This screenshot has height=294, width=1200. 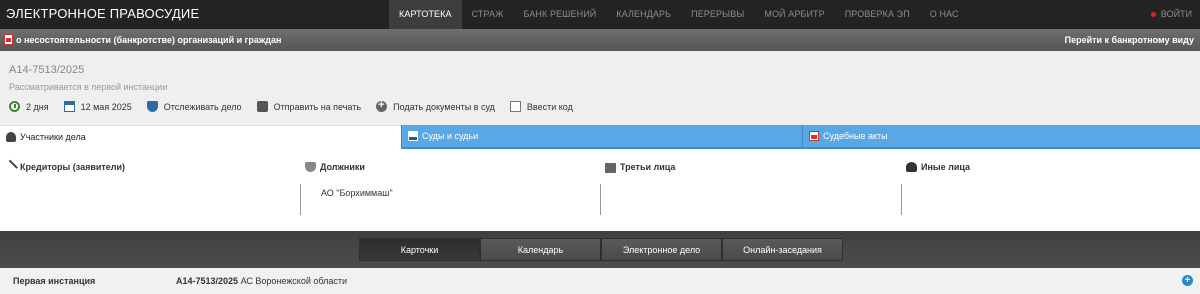 What do you see at coordinates (69, 106) in the screenshot?
I see `calendar-icon` at bounding box center [69, 106].